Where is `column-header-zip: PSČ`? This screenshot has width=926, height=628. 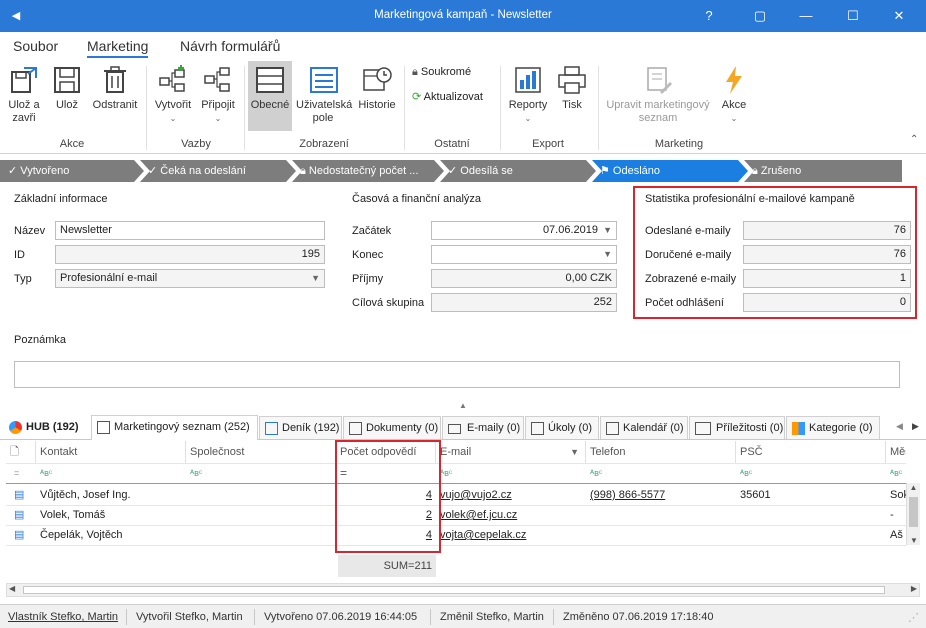 column-header-zip: PSČ is located at coordinates (811, 452).